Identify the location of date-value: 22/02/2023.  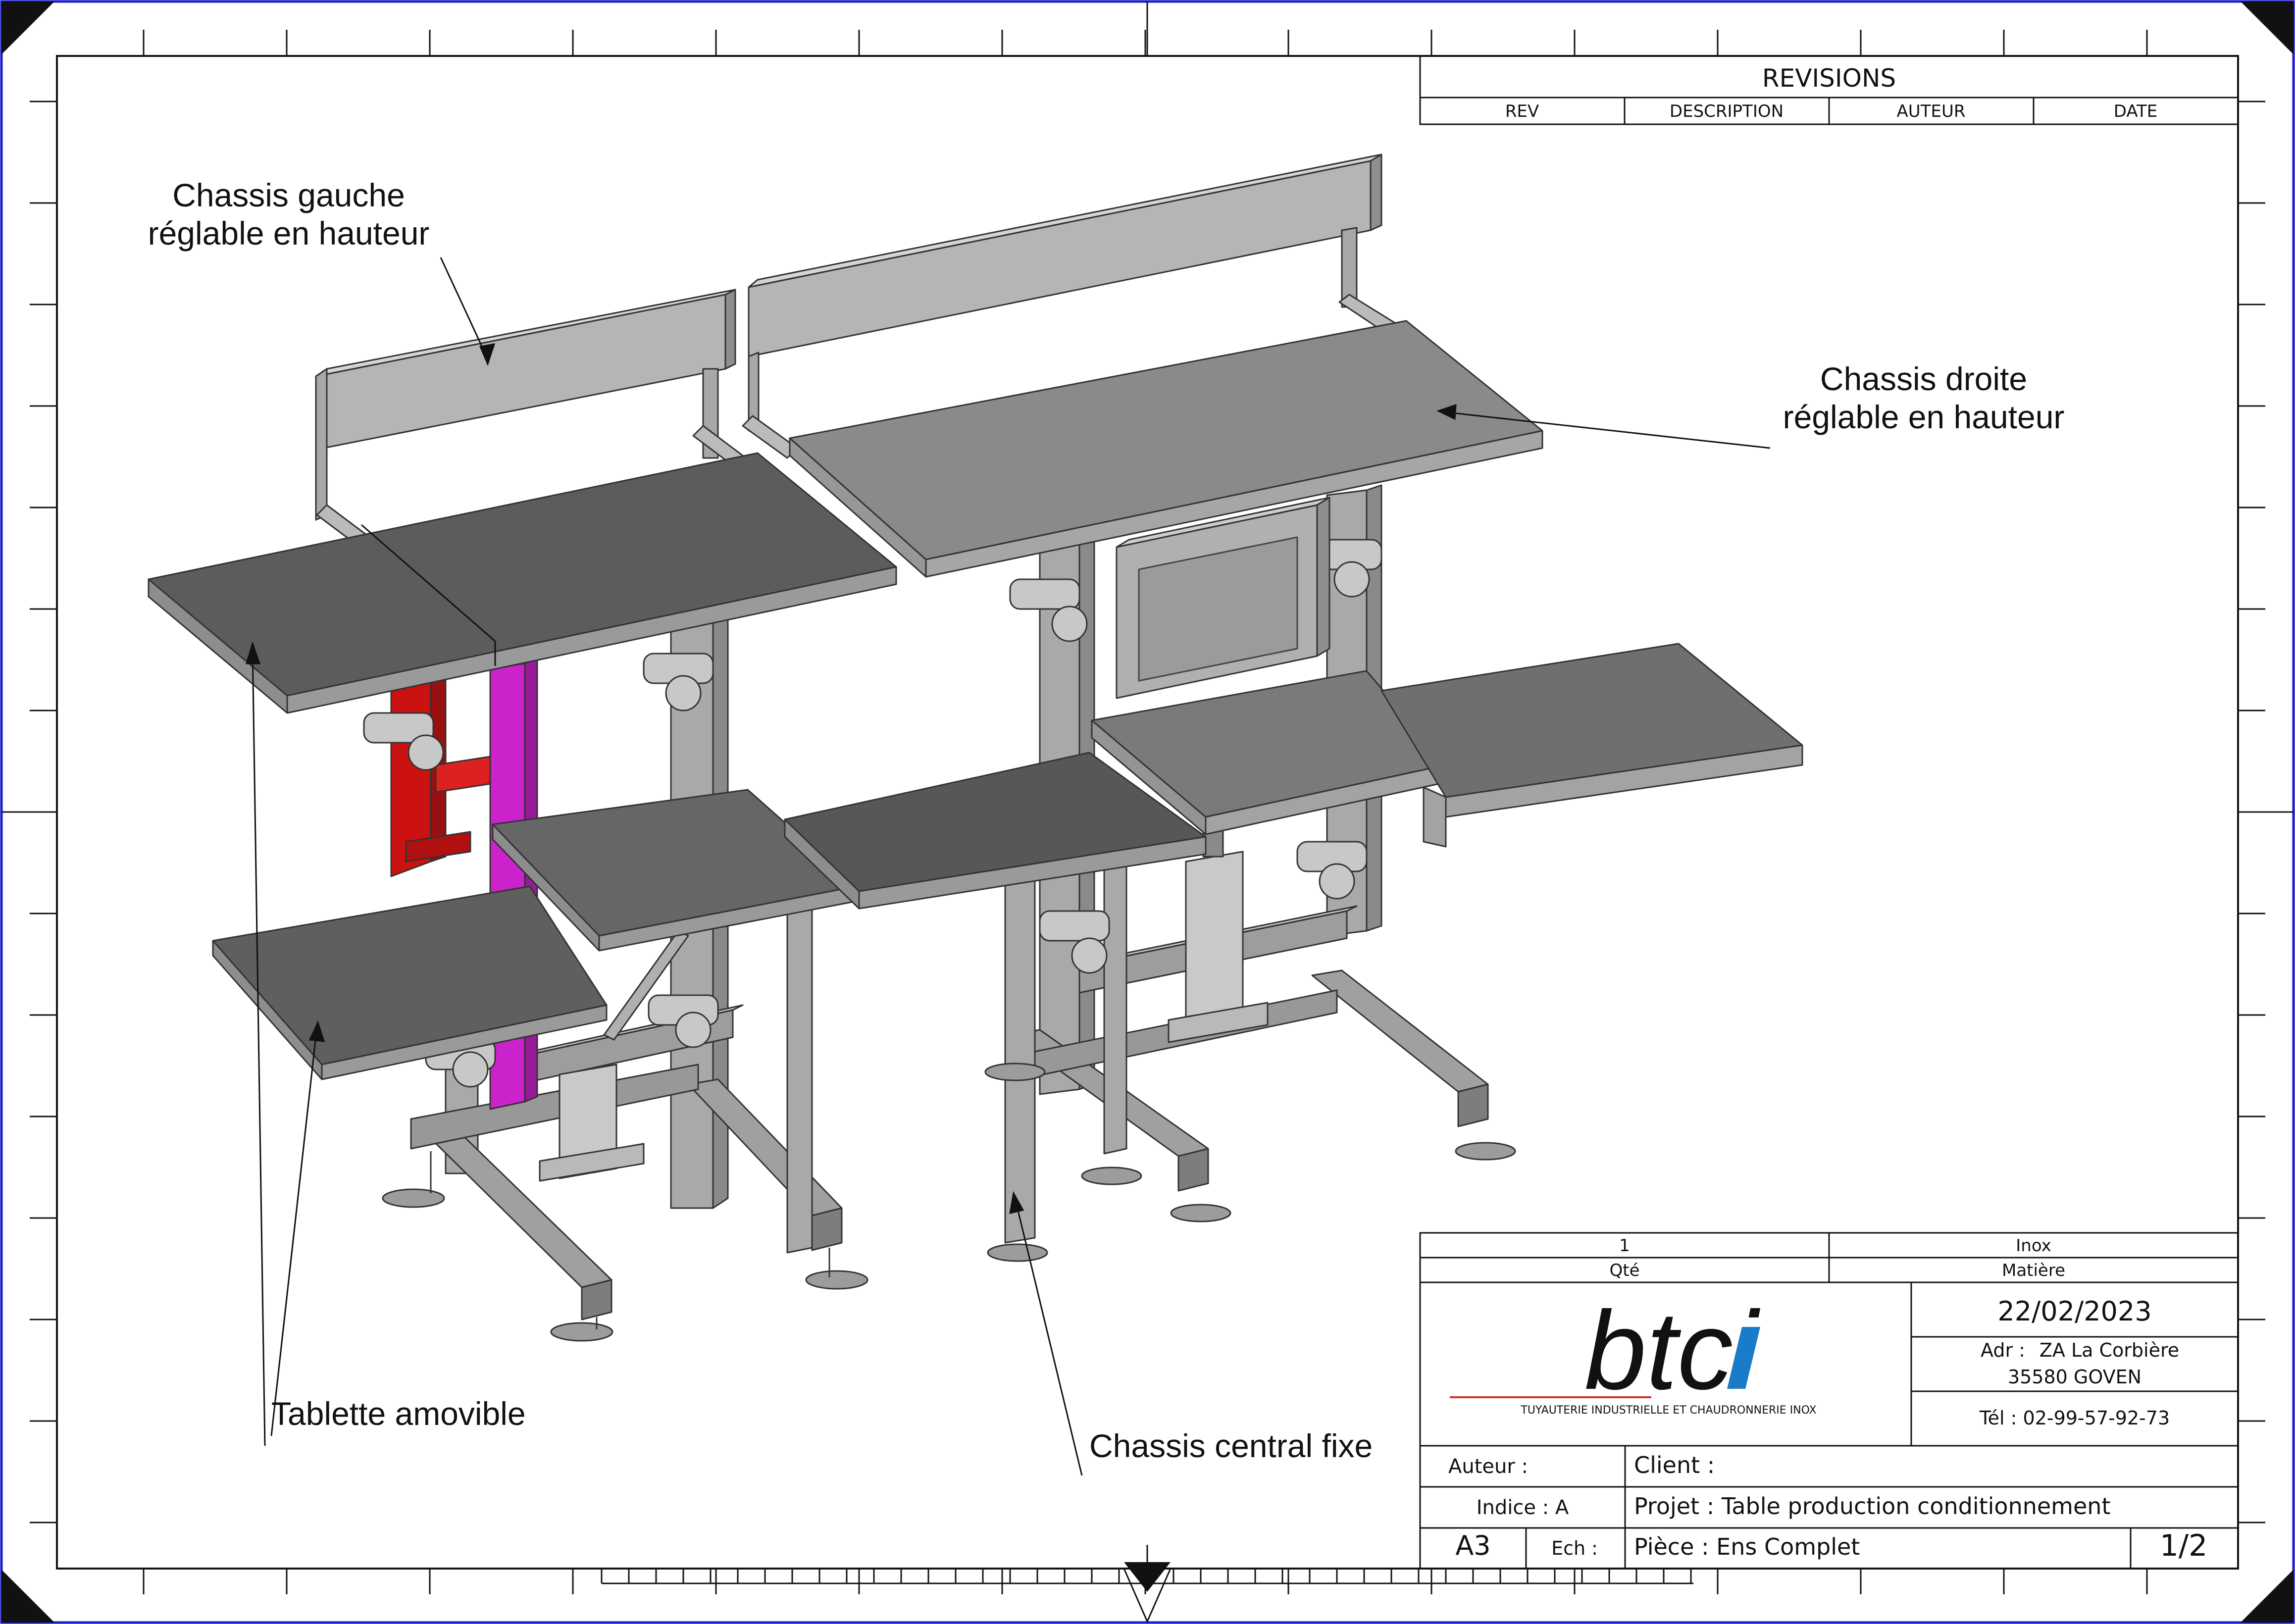
(2074, 1311).